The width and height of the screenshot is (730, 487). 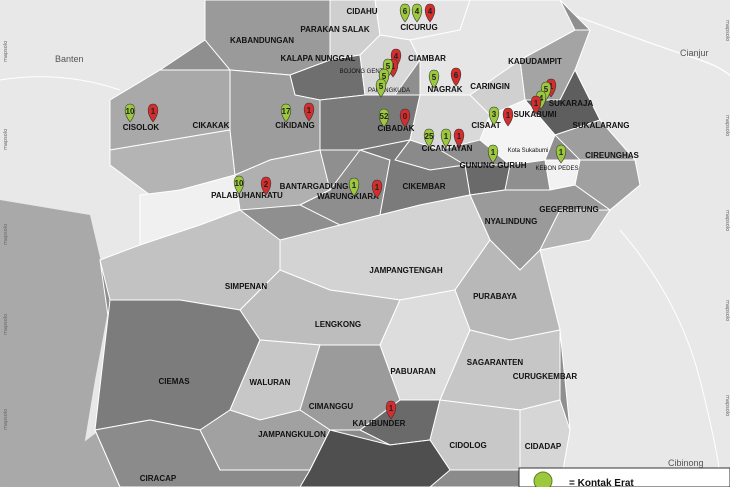 What do you see at coordinates (384, 116) in the screenshot?
I see `marker-value: 52` at bounding box center [384, 116].